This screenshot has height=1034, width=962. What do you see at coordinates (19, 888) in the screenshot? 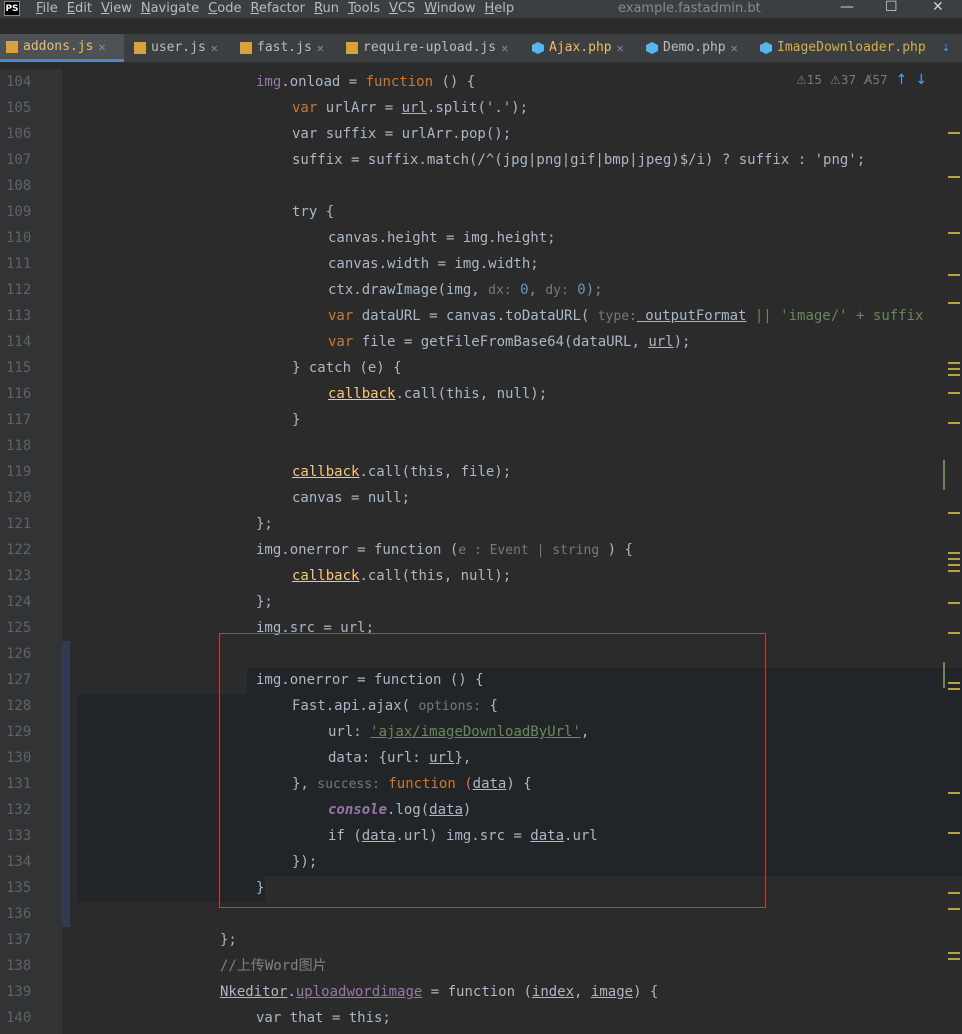
I see `line-number: 135` at bounding box center [19, 888].